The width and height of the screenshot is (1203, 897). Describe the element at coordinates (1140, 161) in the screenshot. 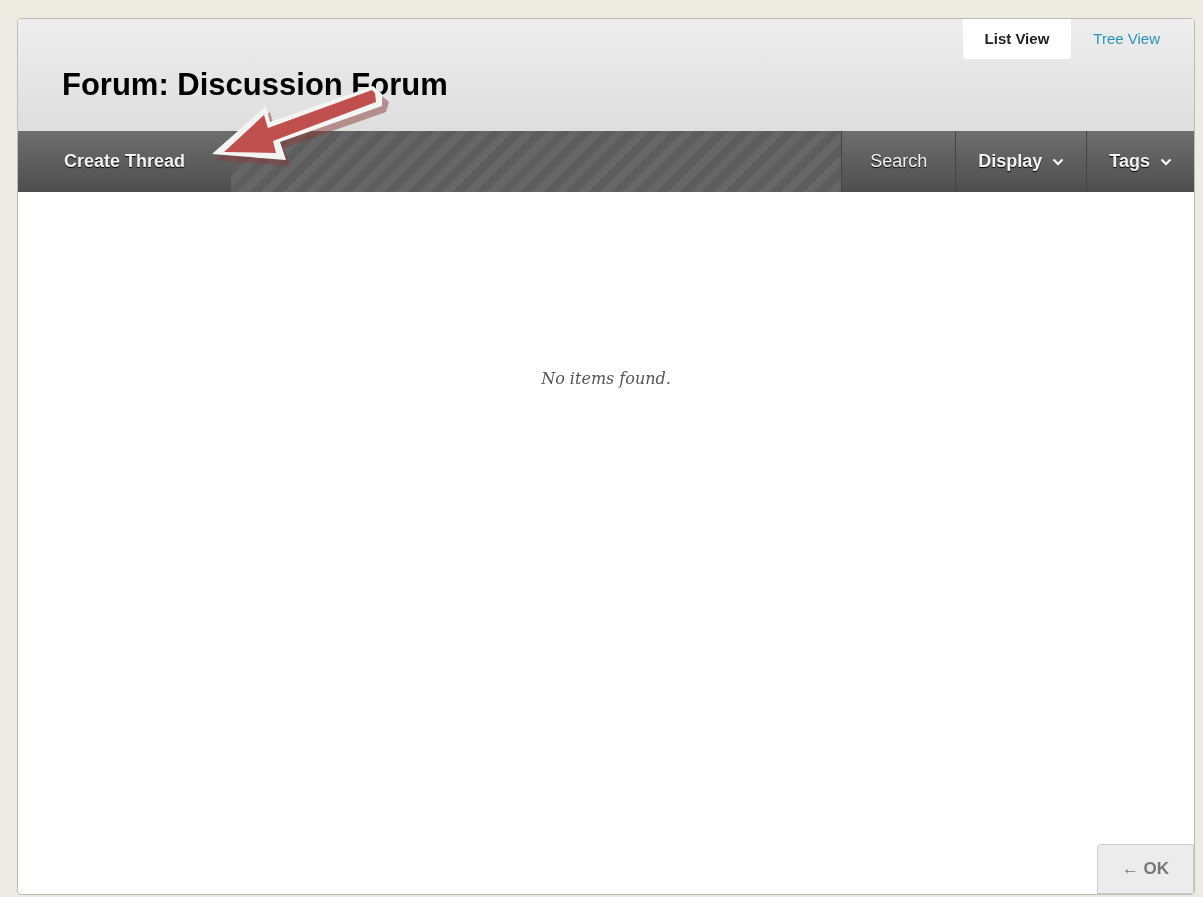

I see `toolbar-button: Tags` at that location.